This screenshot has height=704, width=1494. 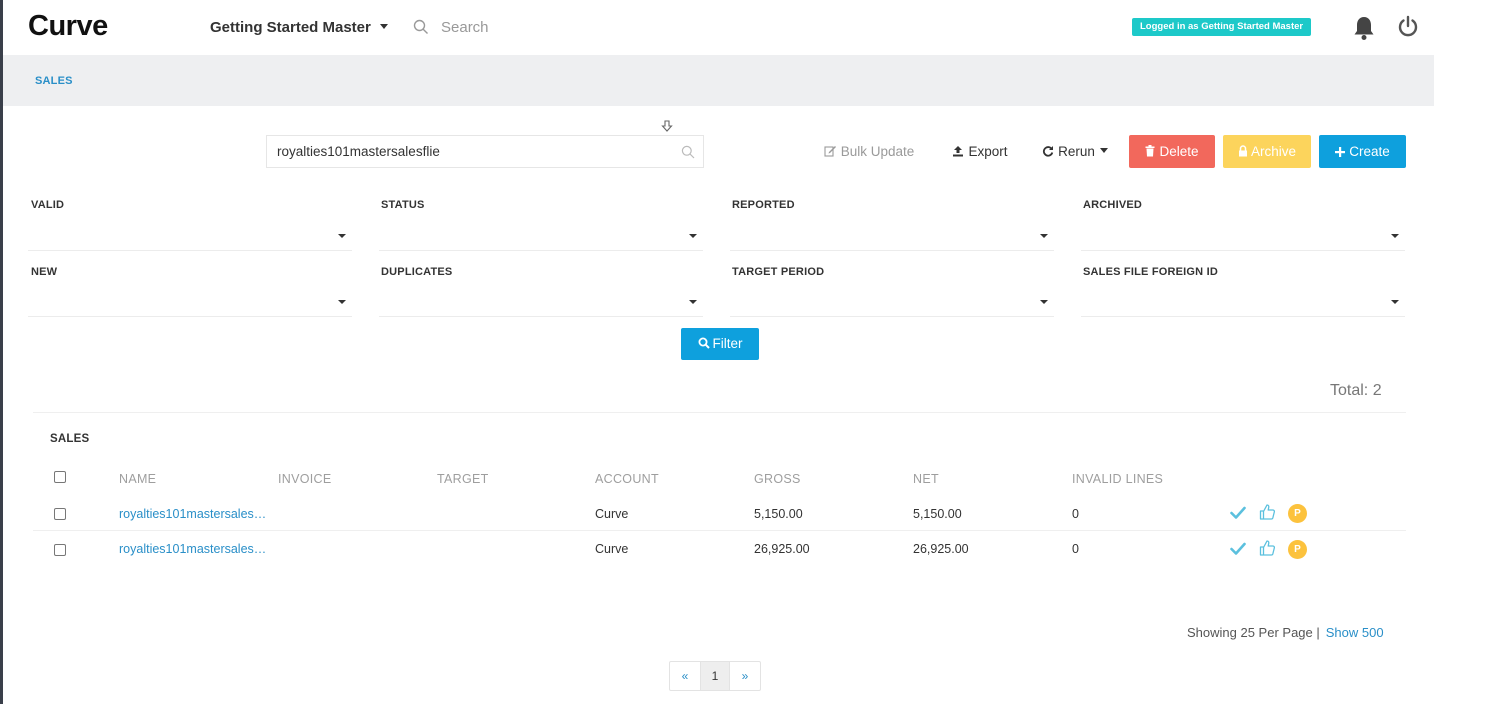 I want to click on sales-file-search, so click(x=485, y=151).